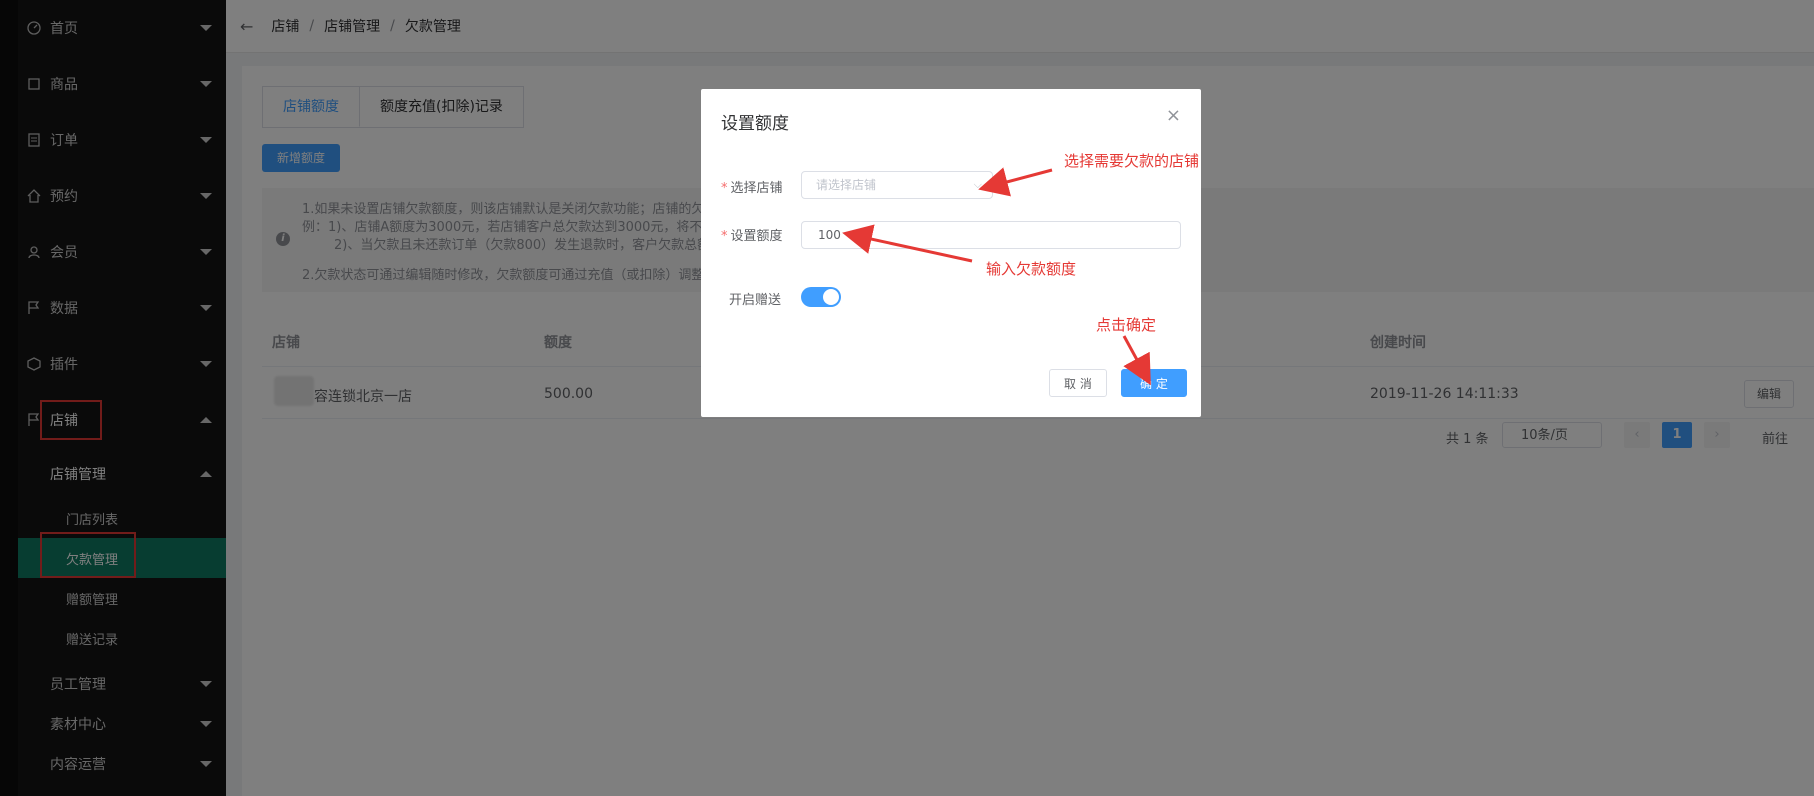 Image resolution: width=1814 pixels, height=796 pixels. I want to click on amount-label: * 设置额度, so click(752, 234).